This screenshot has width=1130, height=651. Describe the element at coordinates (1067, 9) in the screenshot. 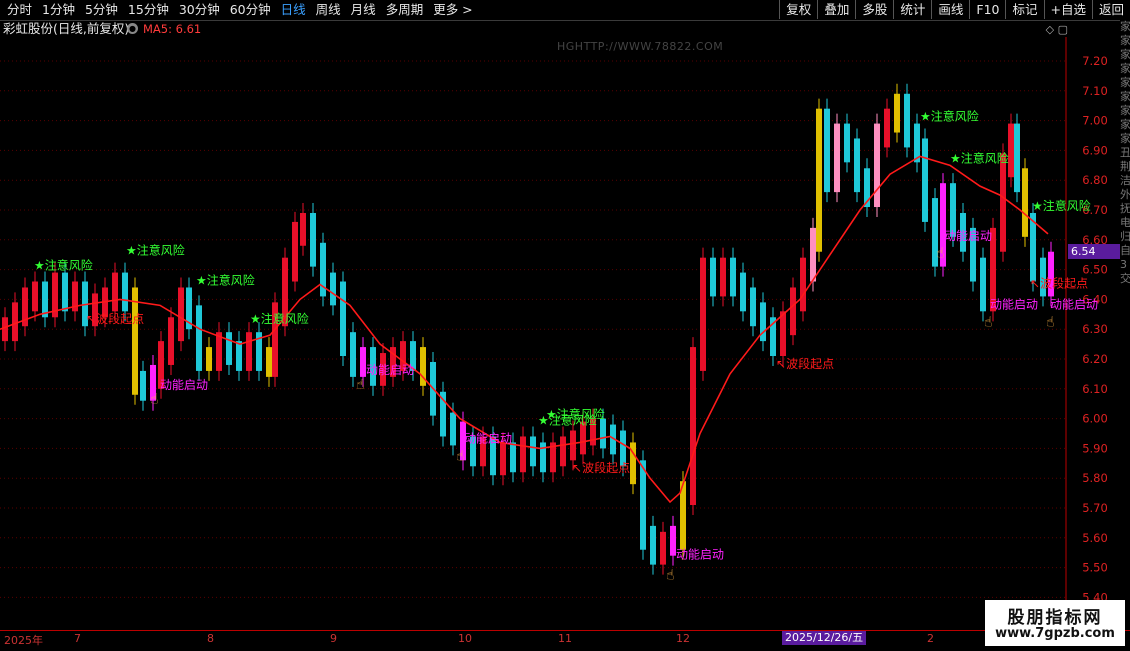

I see `tool-button-7: +自选` at that location.